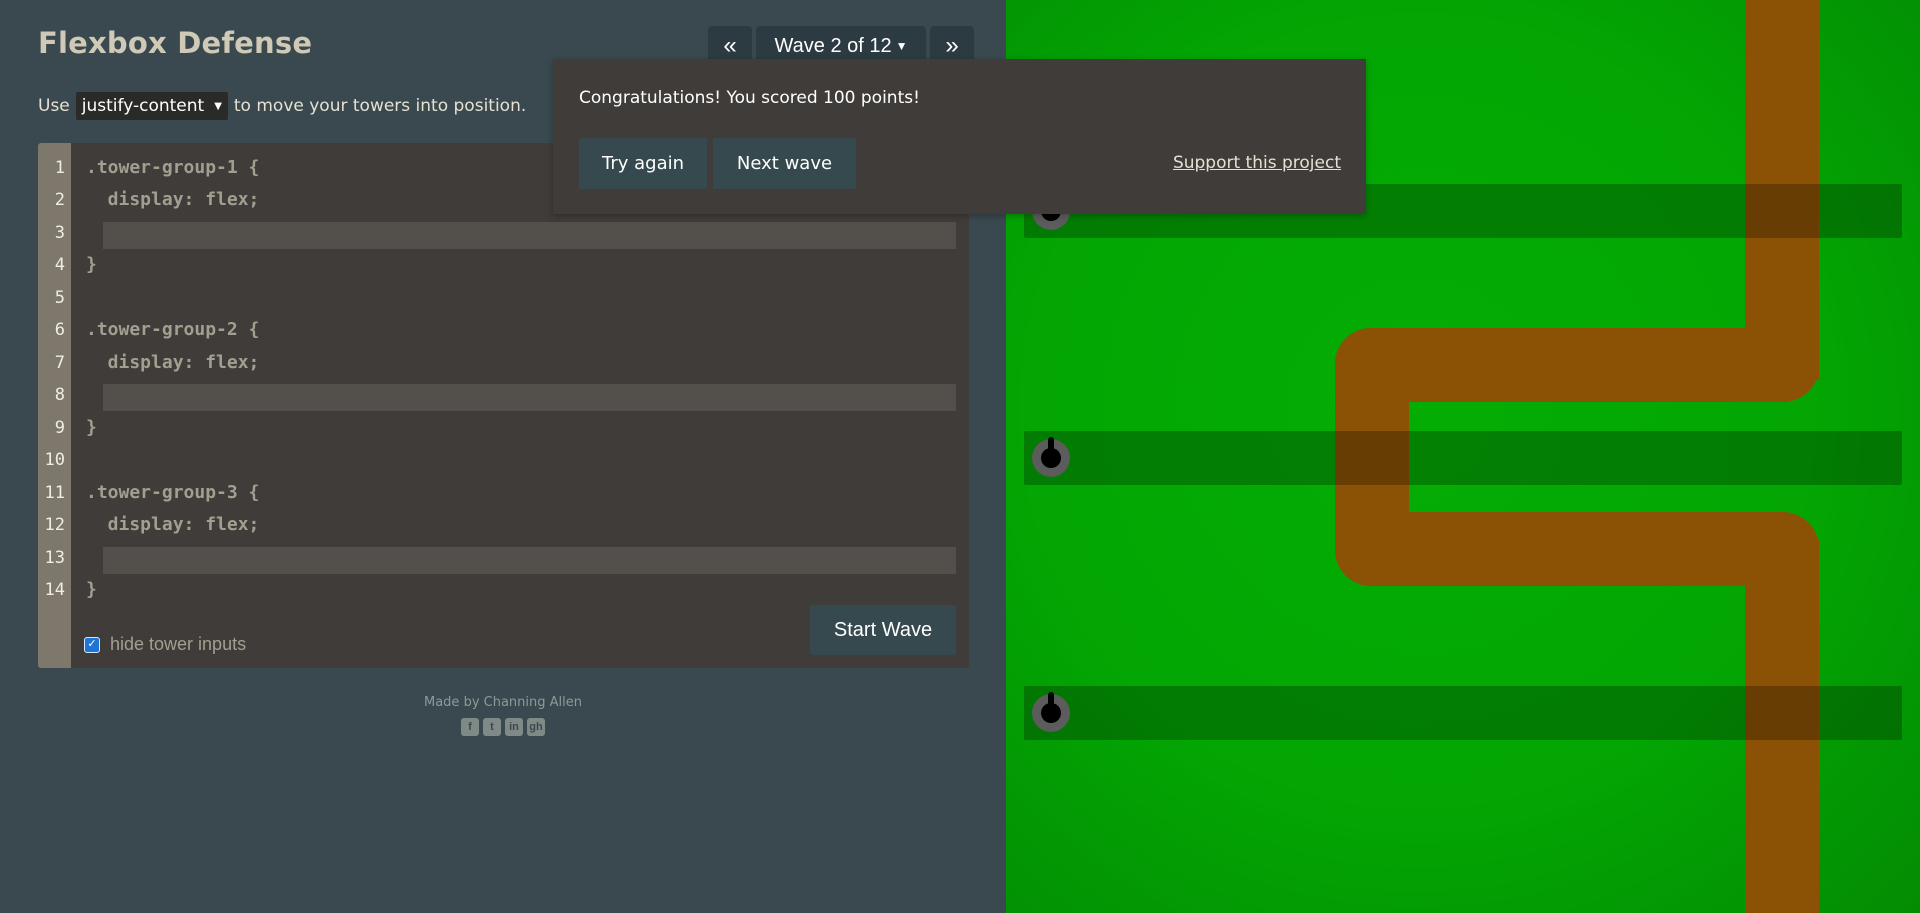  What do you see at coordinates (59, 363) in the screenshot?
I see `line-number: 7` at bounding box center [59, 363].